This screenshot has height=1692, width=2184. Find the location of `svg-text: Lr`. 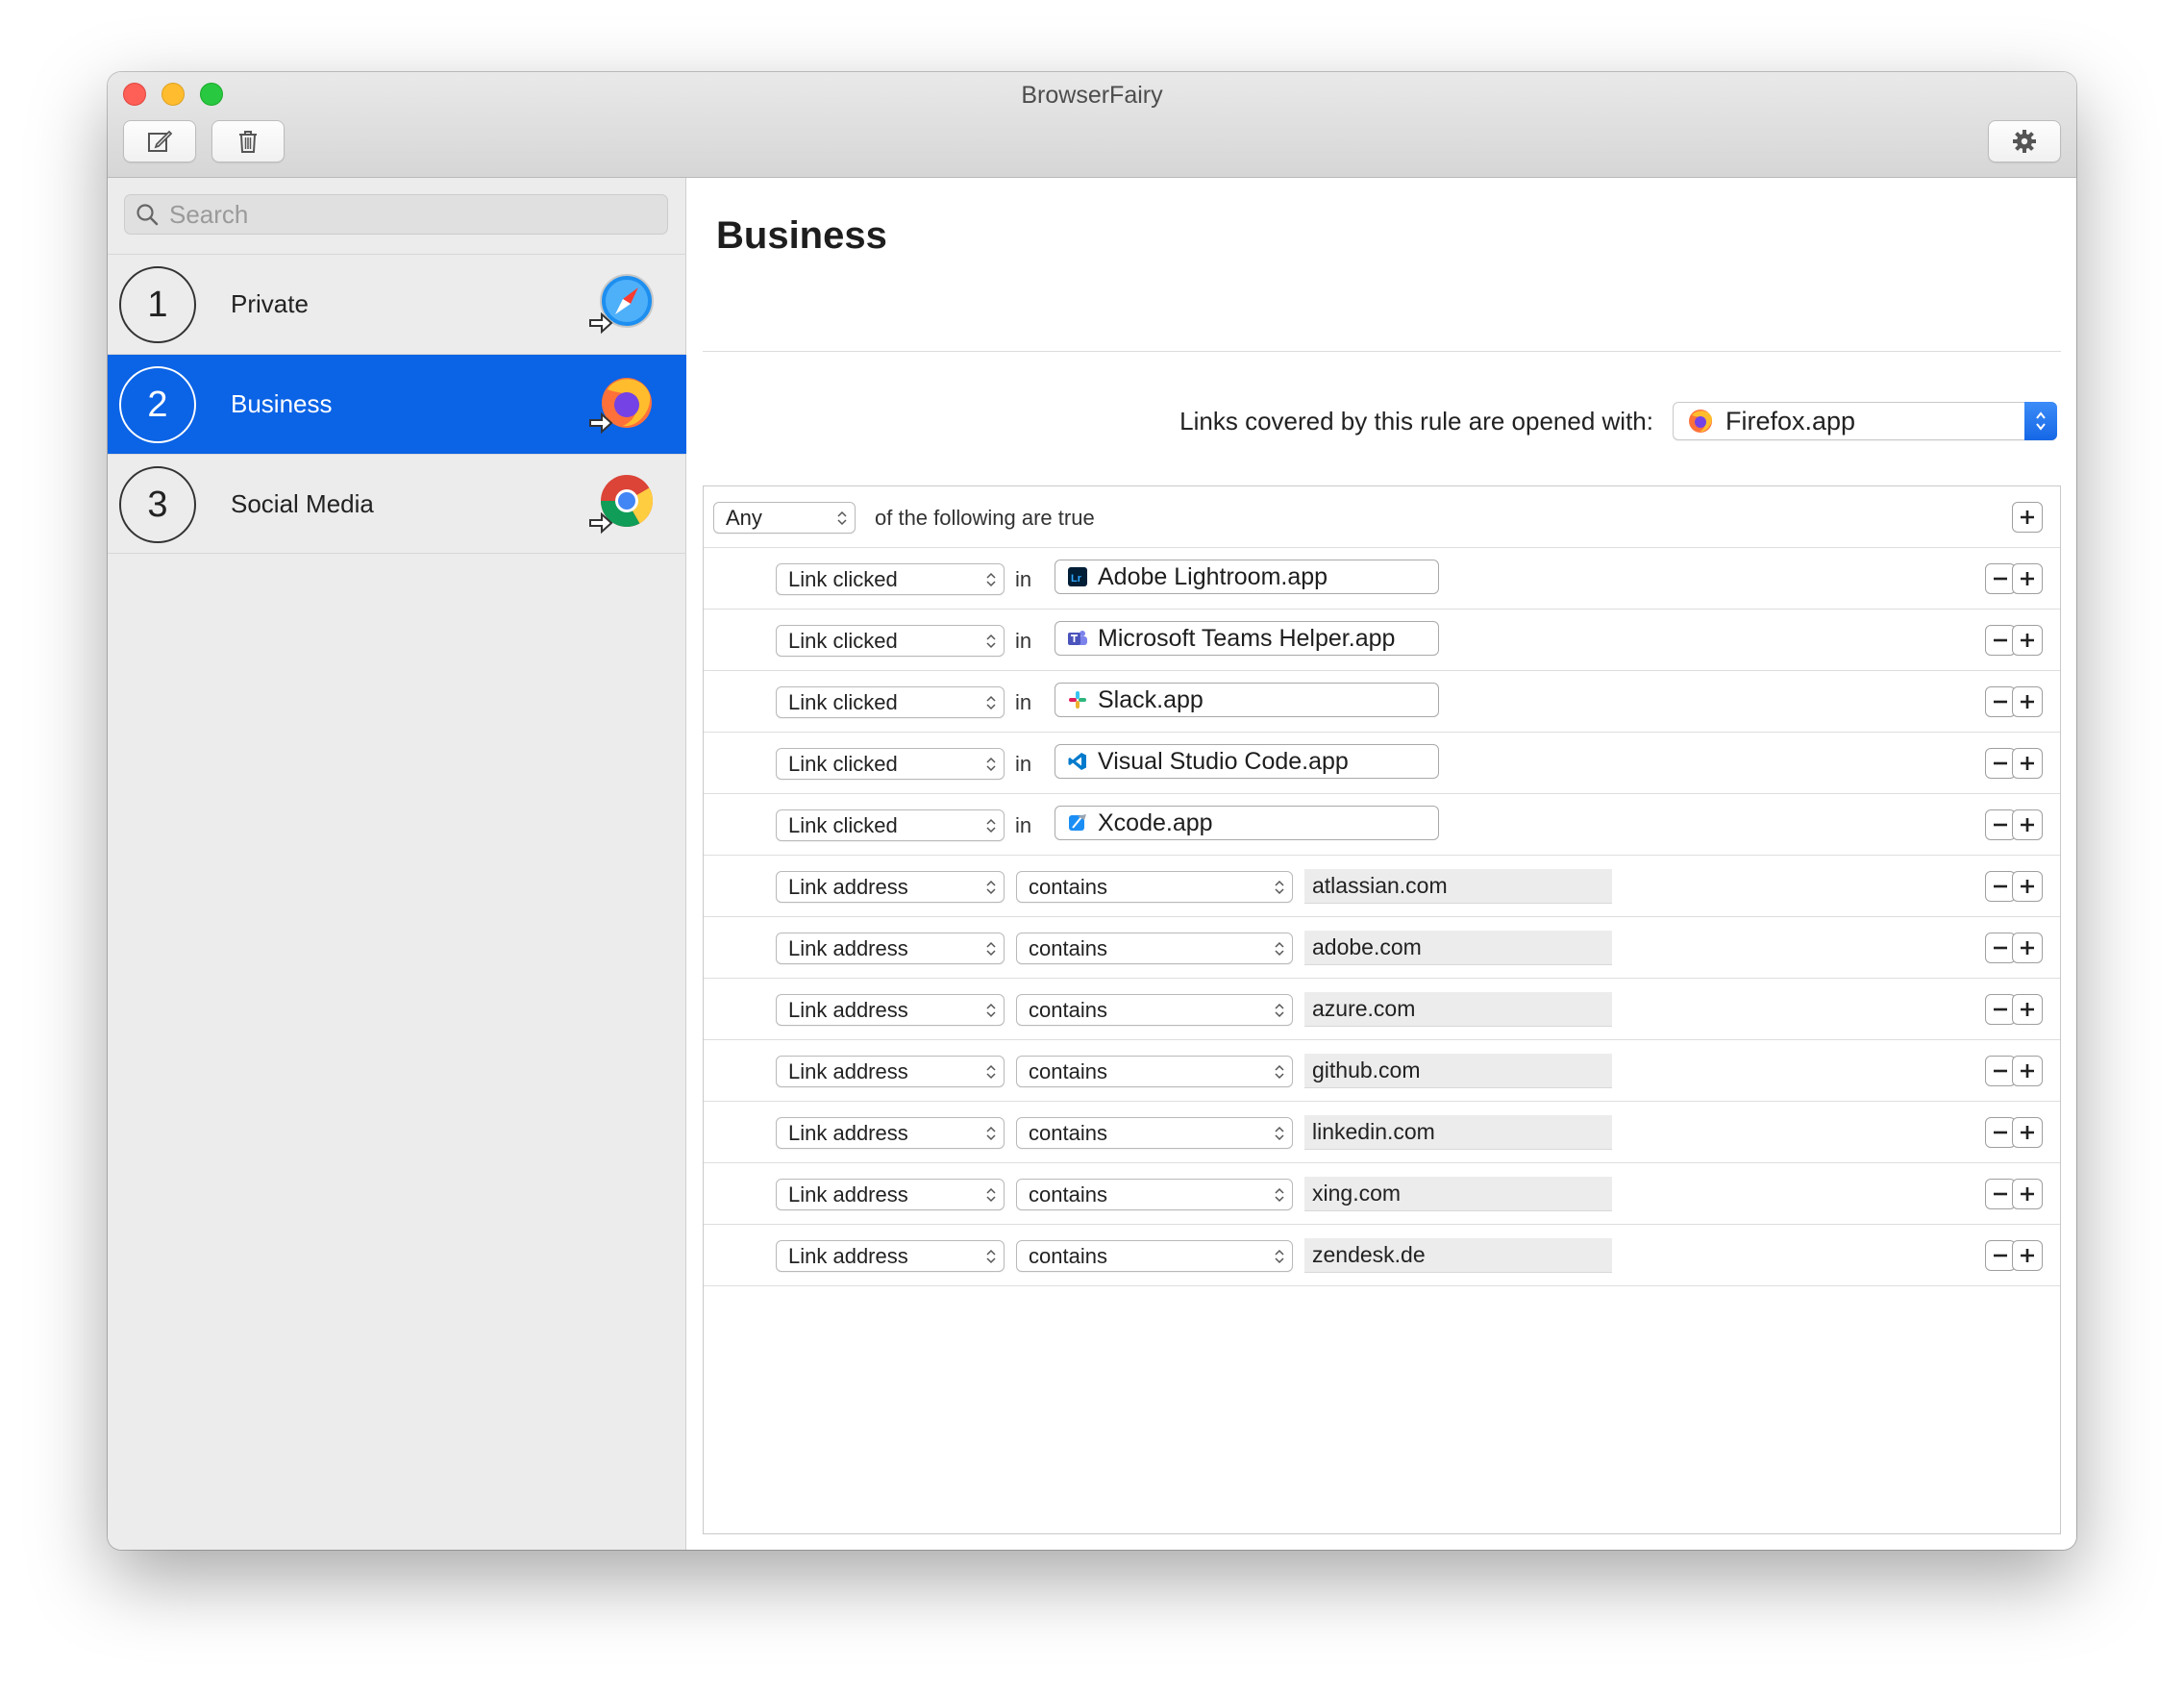

svg-text: Lr is located at coordinates (1076, 579).